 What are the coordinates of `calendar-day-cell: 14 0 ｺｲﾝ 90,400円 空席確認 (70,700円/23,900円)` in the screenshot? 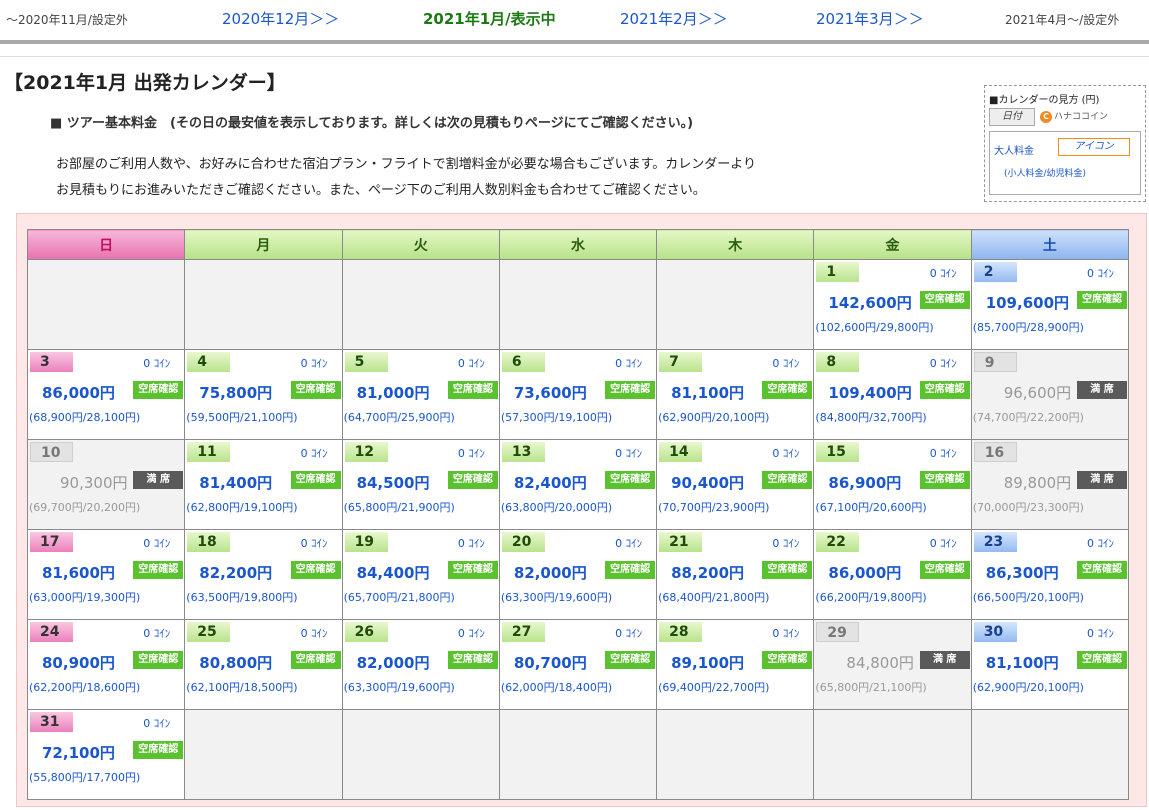 It's located at (735, 484).